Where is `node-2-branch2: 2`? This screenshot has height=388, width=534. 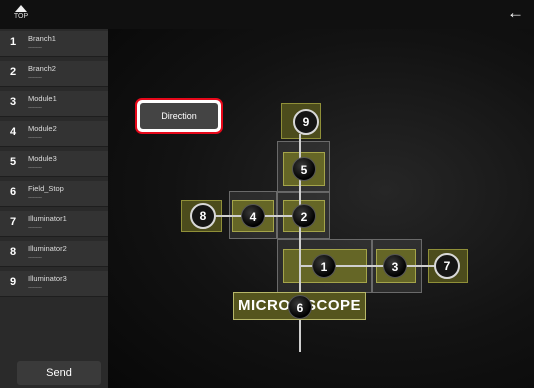
node-2-branch2: 2 is located at coordinates (304, 216).